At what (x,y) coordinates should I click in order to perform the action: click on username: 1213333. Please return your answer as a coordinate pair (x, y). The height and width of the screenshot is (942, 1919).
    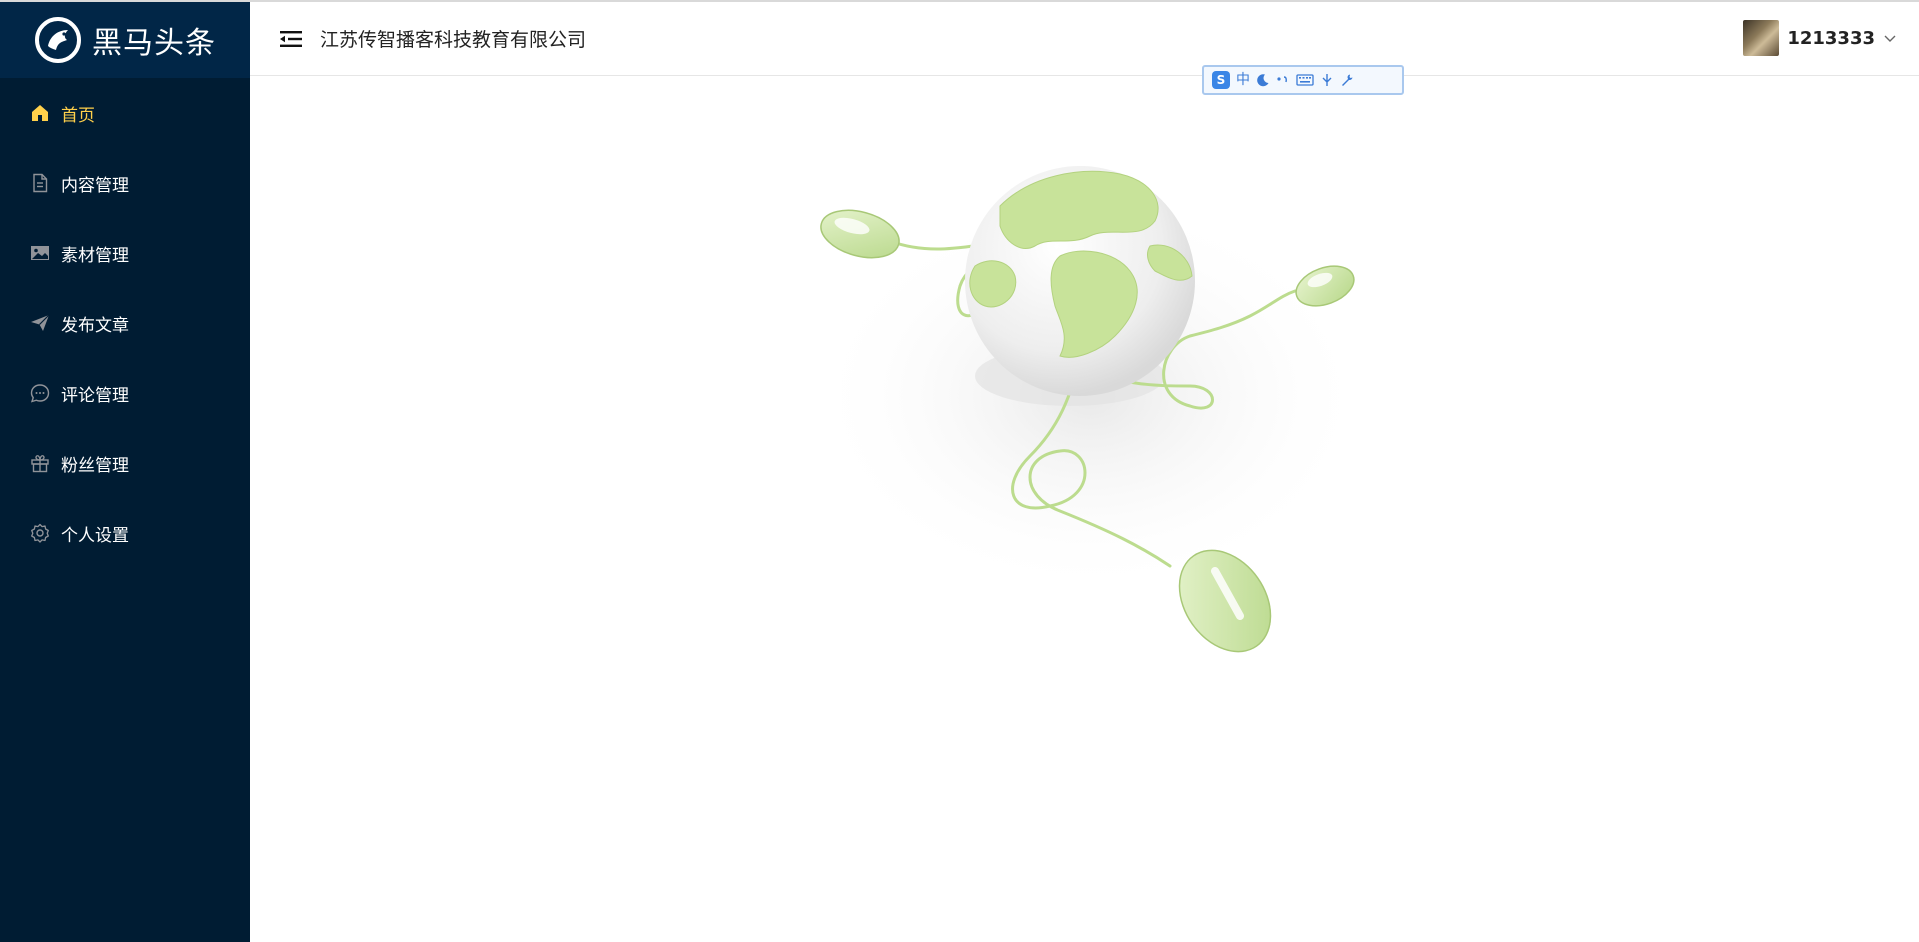
    Looking at the image, I should click on (1831, 38).